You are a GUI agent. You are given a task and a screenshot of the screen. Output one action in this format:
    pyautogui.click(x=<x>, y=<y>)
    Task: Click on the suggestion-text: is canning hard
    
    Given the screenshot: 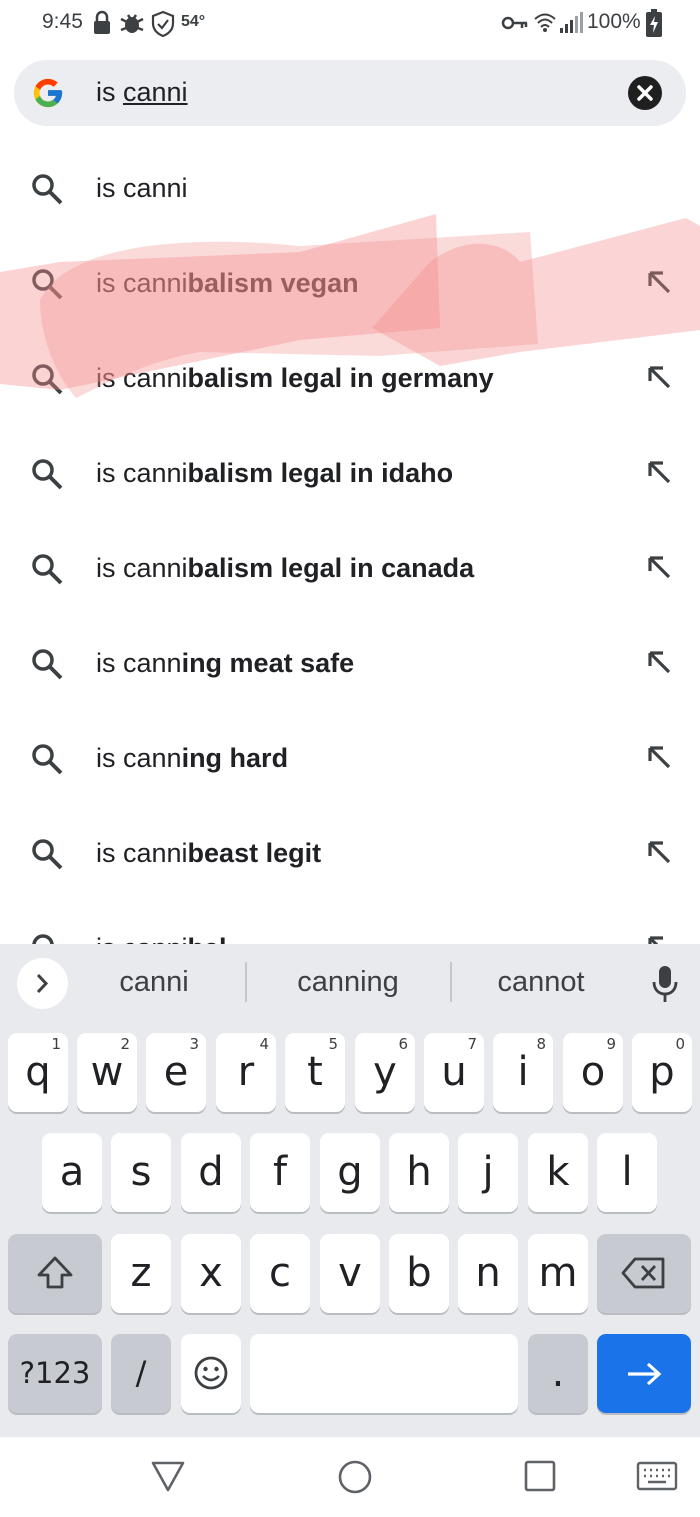 What is the action you would take?
    pyautogui.click(x=192, y=758)
    